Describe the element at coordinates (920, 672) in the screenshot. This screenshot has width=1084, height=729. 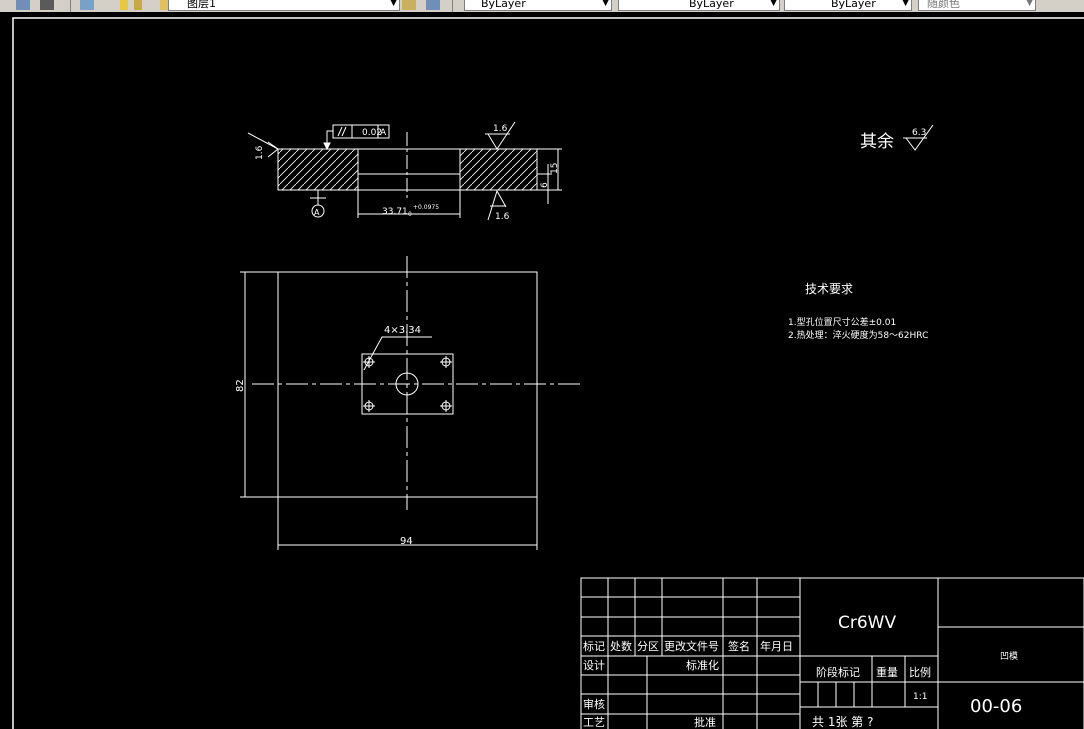
I see `tb-scale-label: 比例` at that location.